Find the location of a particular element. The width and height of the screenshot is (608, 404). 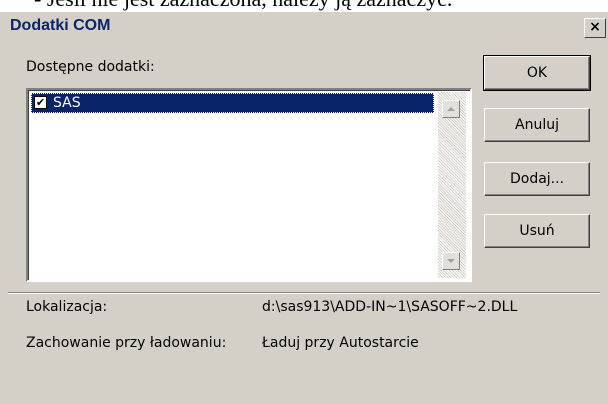

sas-checkbox: ✔ is located at coordinates (40, 102).